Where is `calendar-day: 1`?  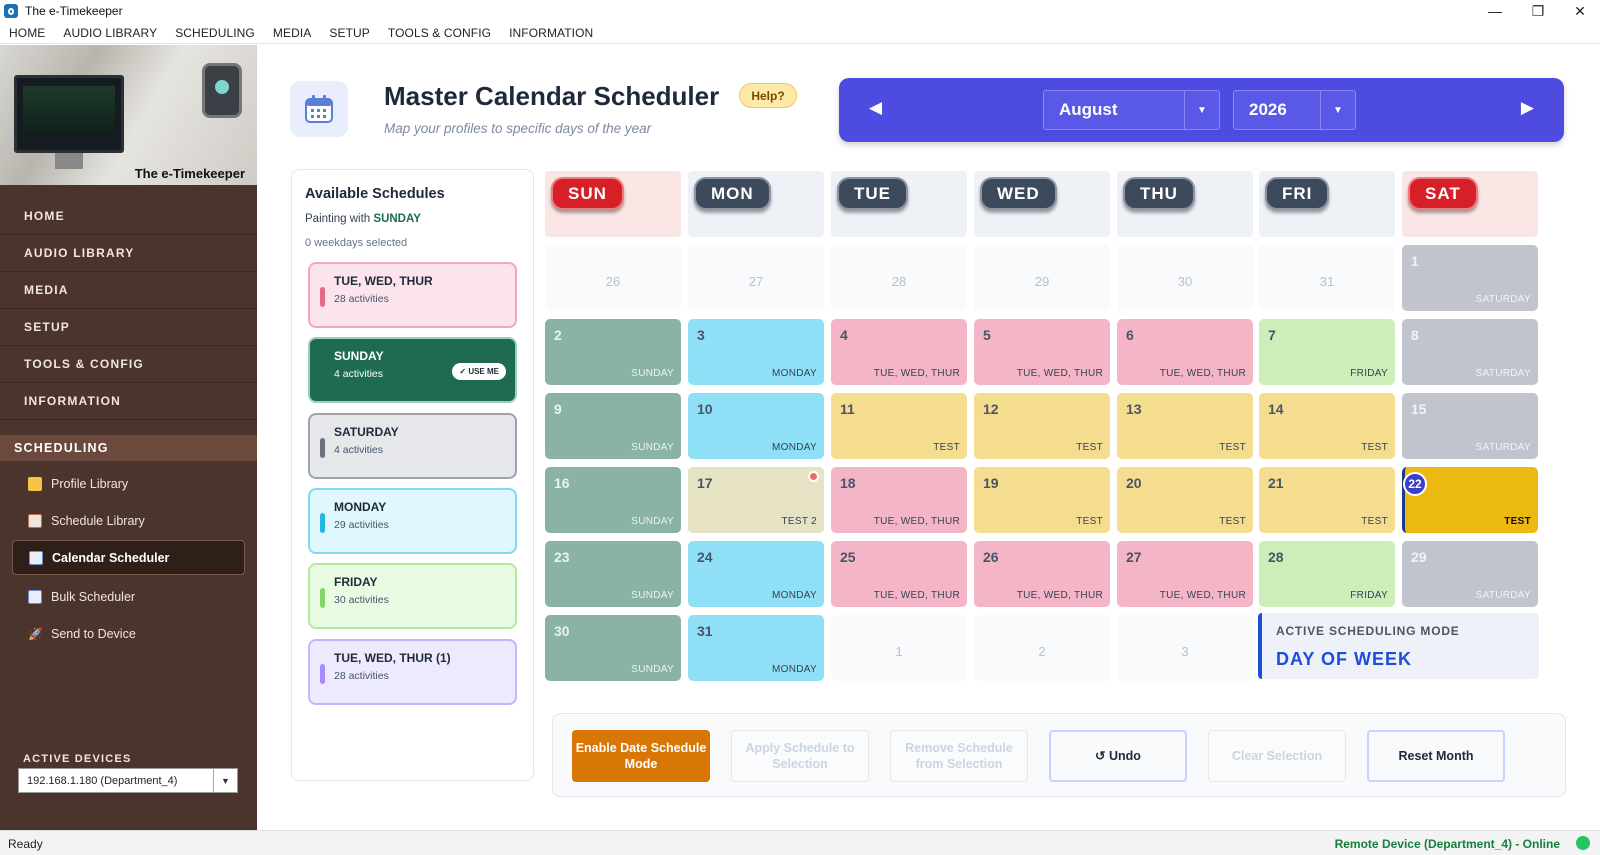 calendar-day: 1 is located at coordinates (899, 648).